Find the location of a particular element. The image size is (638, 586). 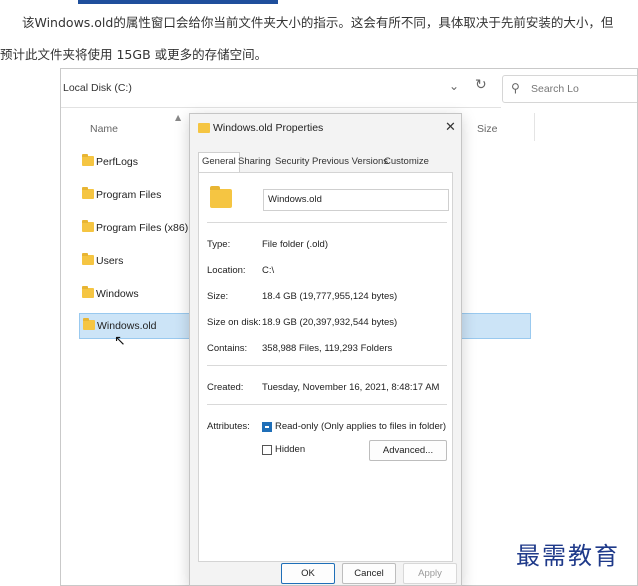

column-header-name: Name is located at coordinates (104, 129).